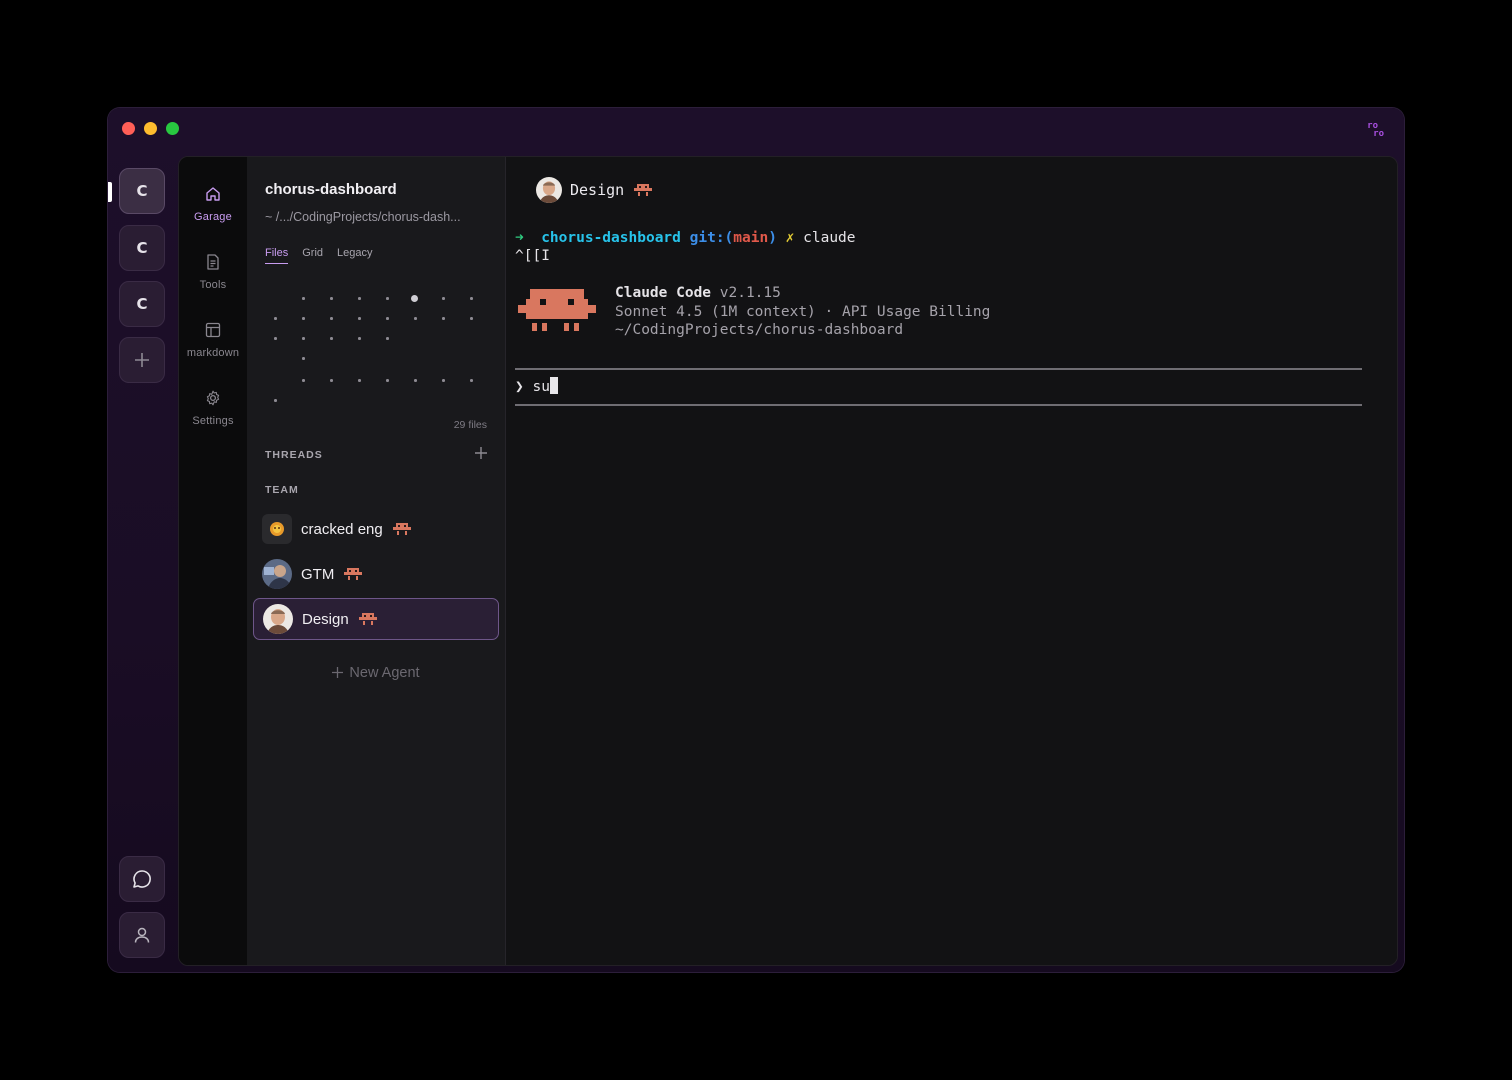 The image size is (1512, 1080). I want to click on chat-bubble-icon, so click(142, 879).